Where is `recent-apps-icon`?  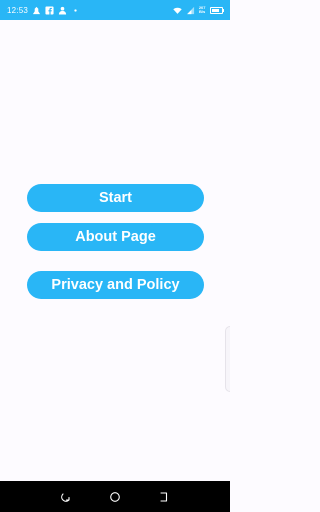 recent-apps-icon is located at coordinates (66, 497).